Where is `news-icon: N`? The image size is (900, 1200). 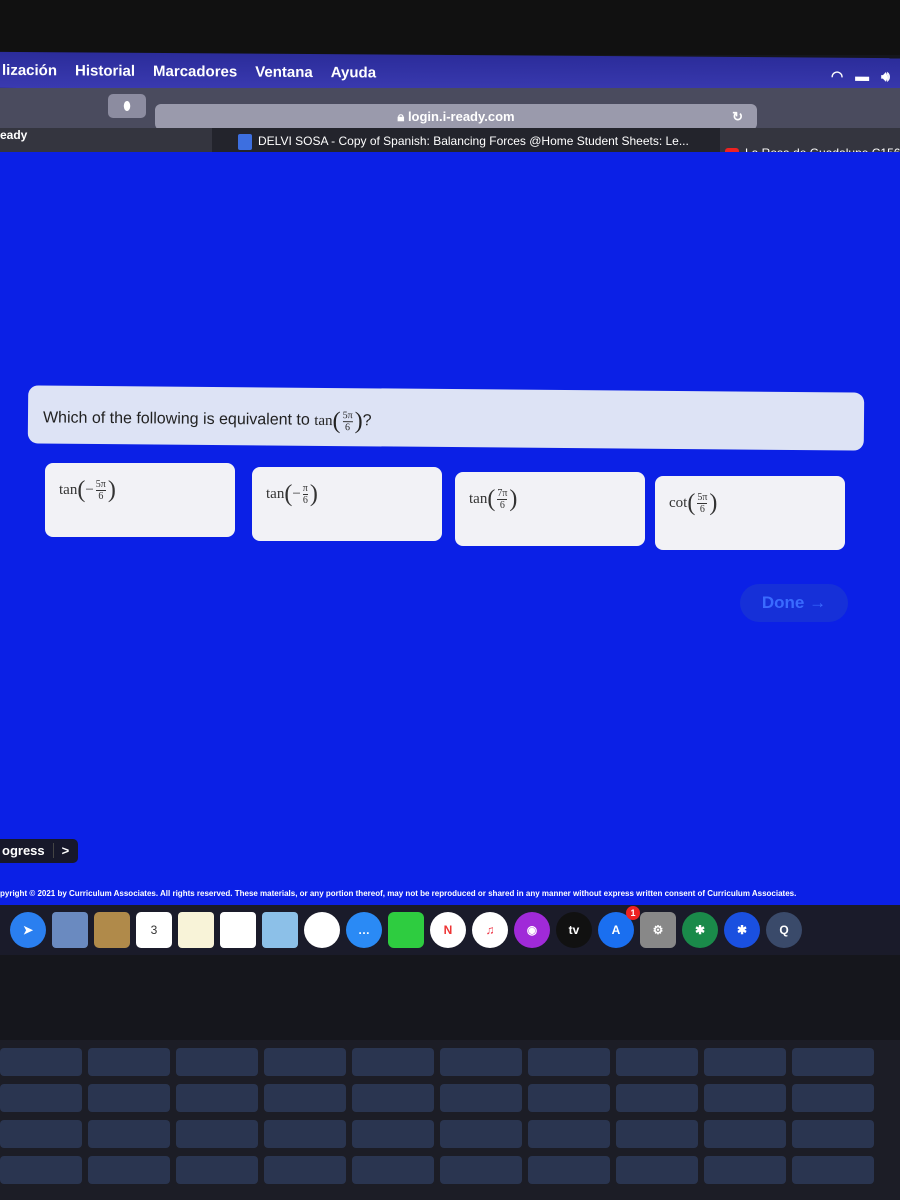 news-icon: N is located at coordinates (448, 930).